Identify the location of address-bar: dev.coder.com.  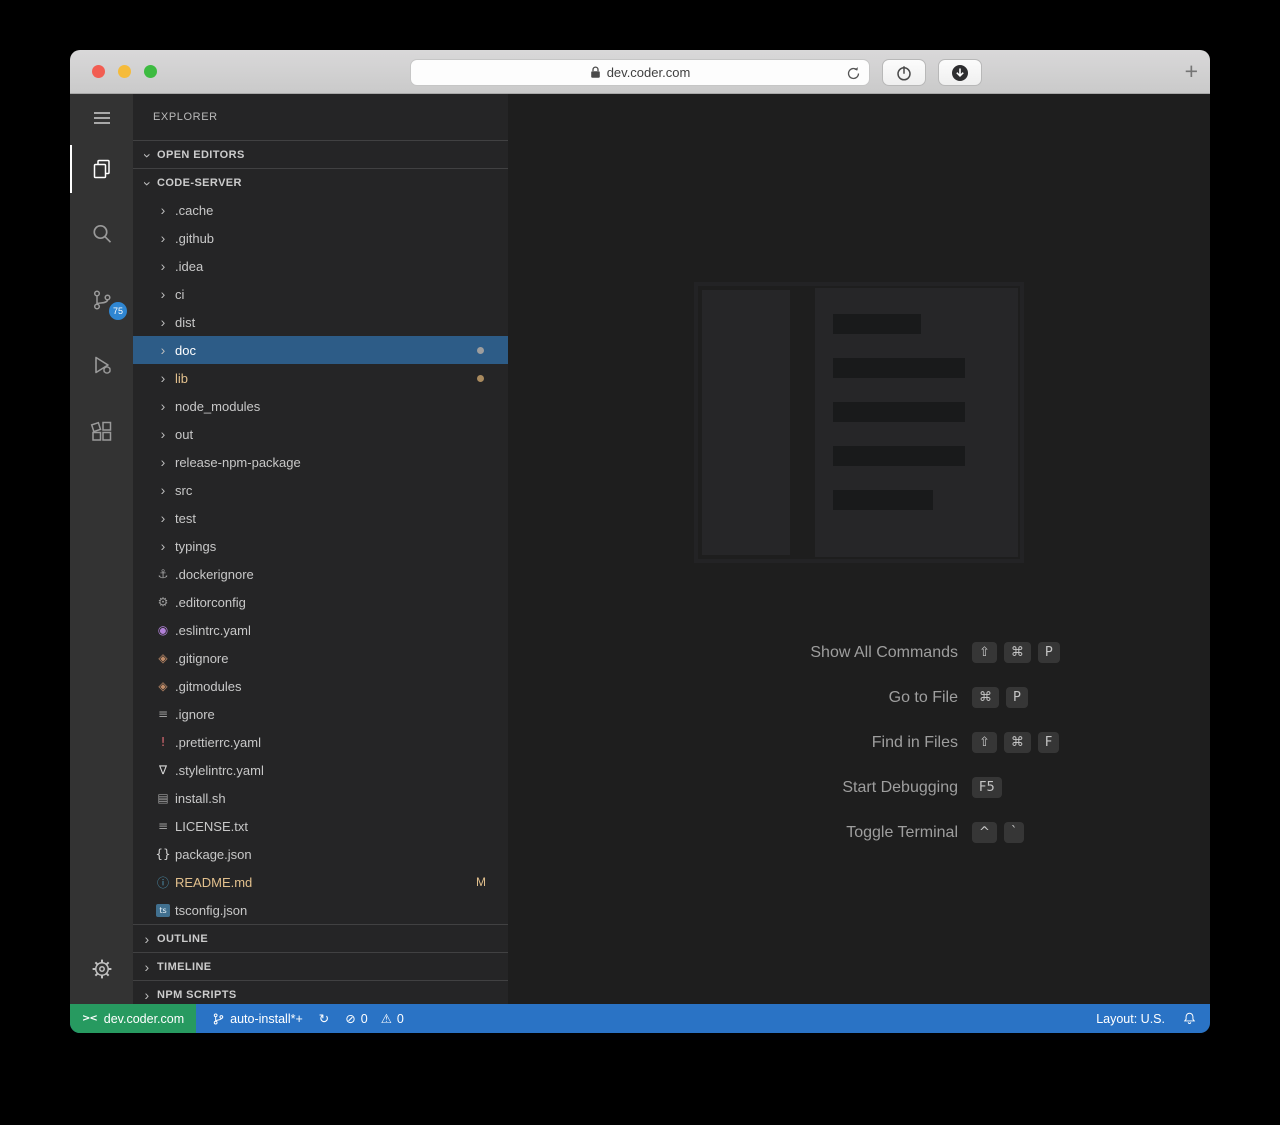
(640, 72).